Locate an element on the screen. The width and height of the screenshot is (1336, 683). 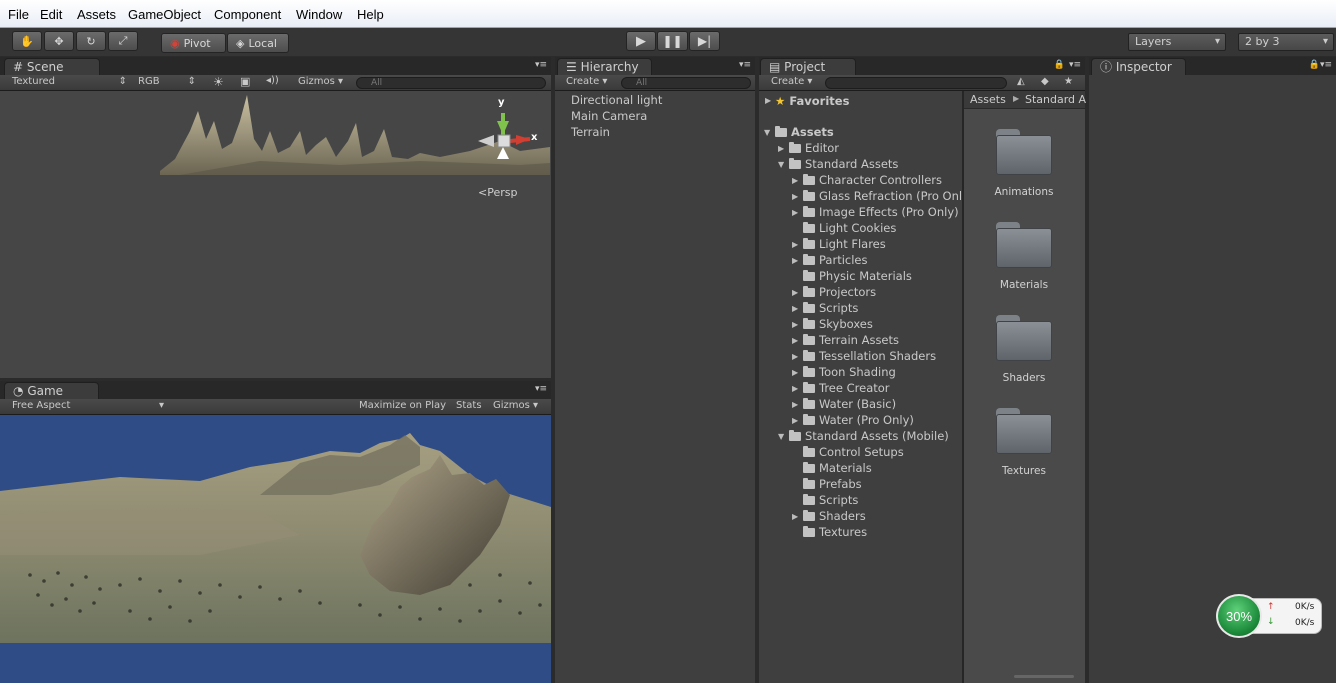
audio-toggle-icon: ◂)) is located at coordinates (272, 80).